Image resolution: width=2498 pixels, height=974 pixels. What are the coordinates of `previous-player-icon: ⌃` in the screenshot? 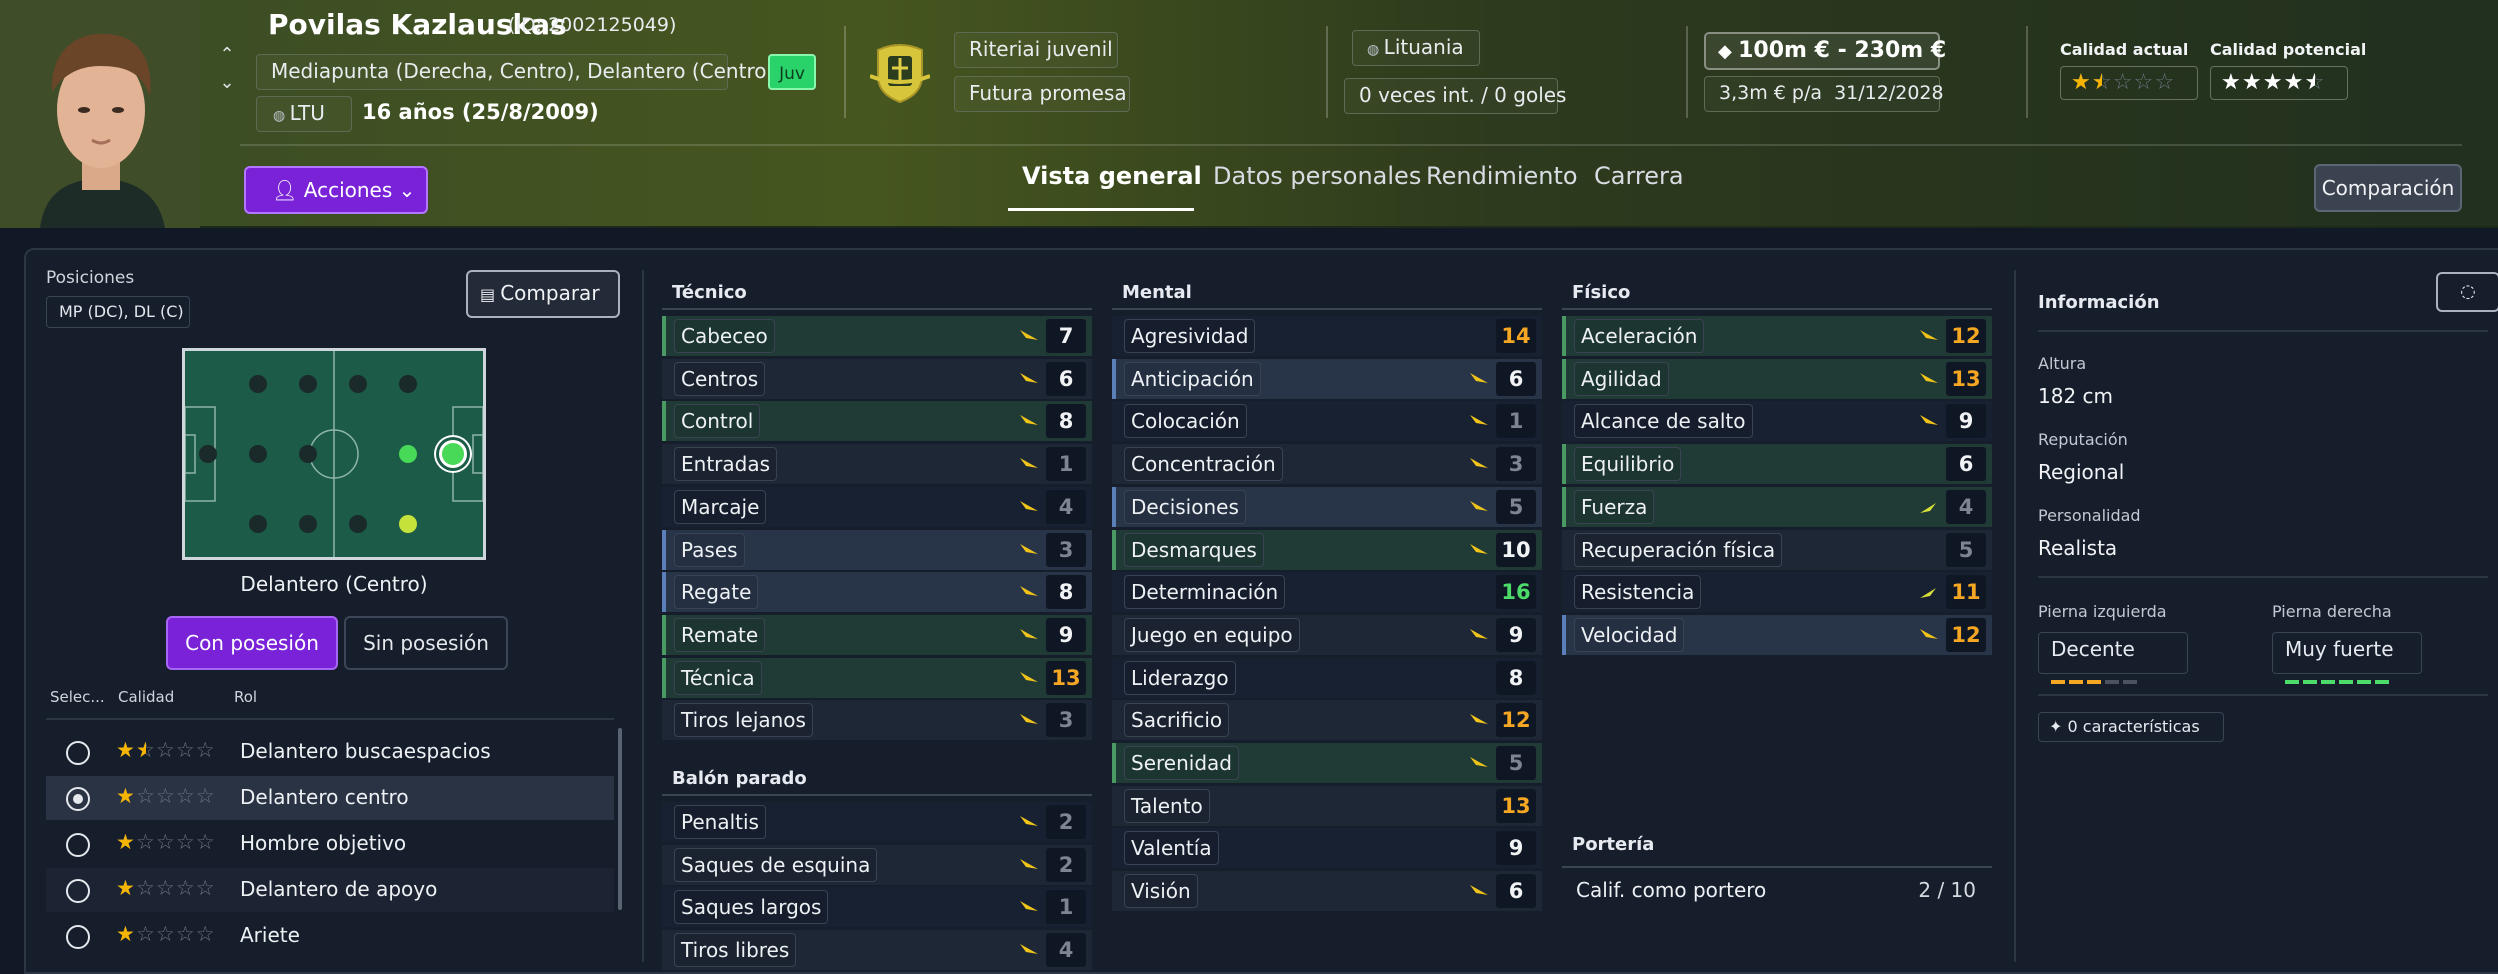 It's located at (227, 55).